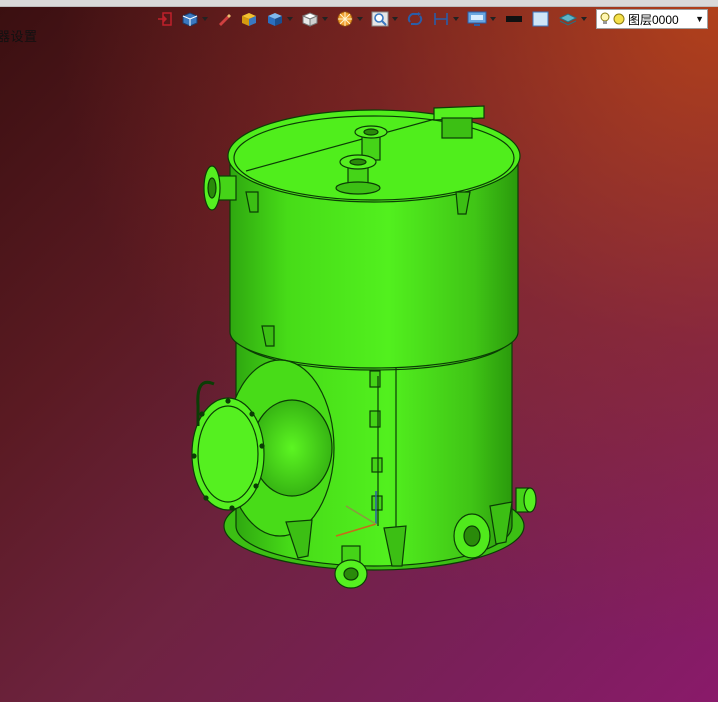  Describe the element at coordinates (359, 3) in the screenshot. I see `window-top-edge` at that location.